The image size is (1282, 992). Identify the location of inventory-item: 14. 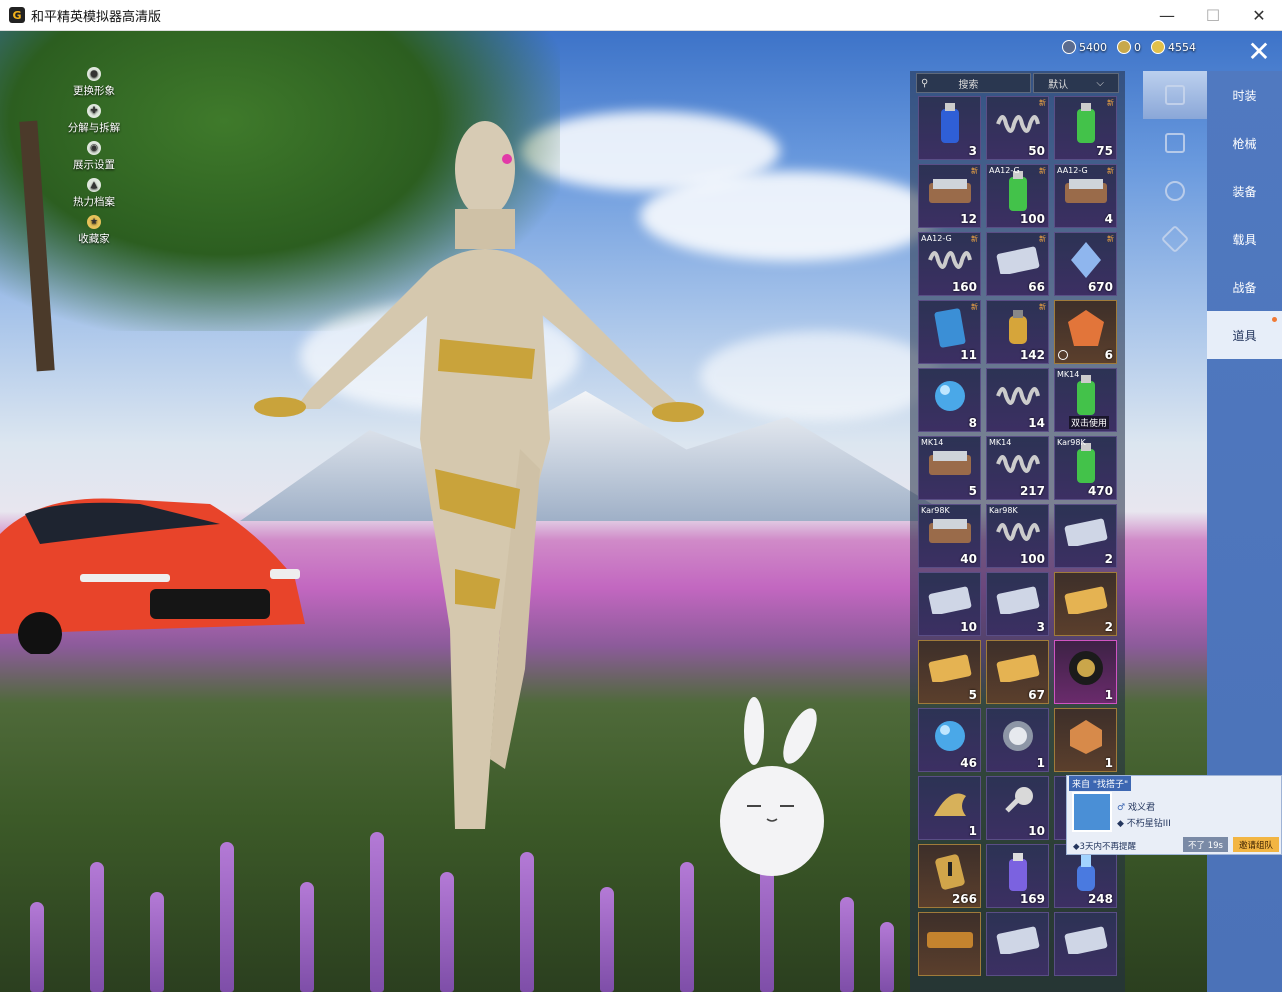
(1017, 400).